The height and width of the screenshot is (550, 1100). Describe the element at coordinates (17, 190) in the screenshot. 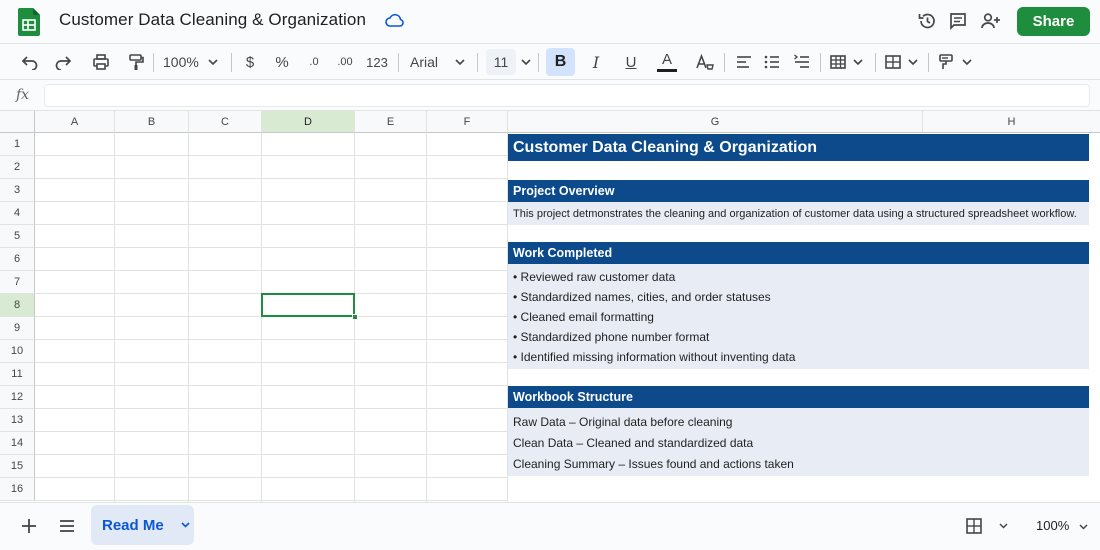

I see `row-header: 3` at that location.